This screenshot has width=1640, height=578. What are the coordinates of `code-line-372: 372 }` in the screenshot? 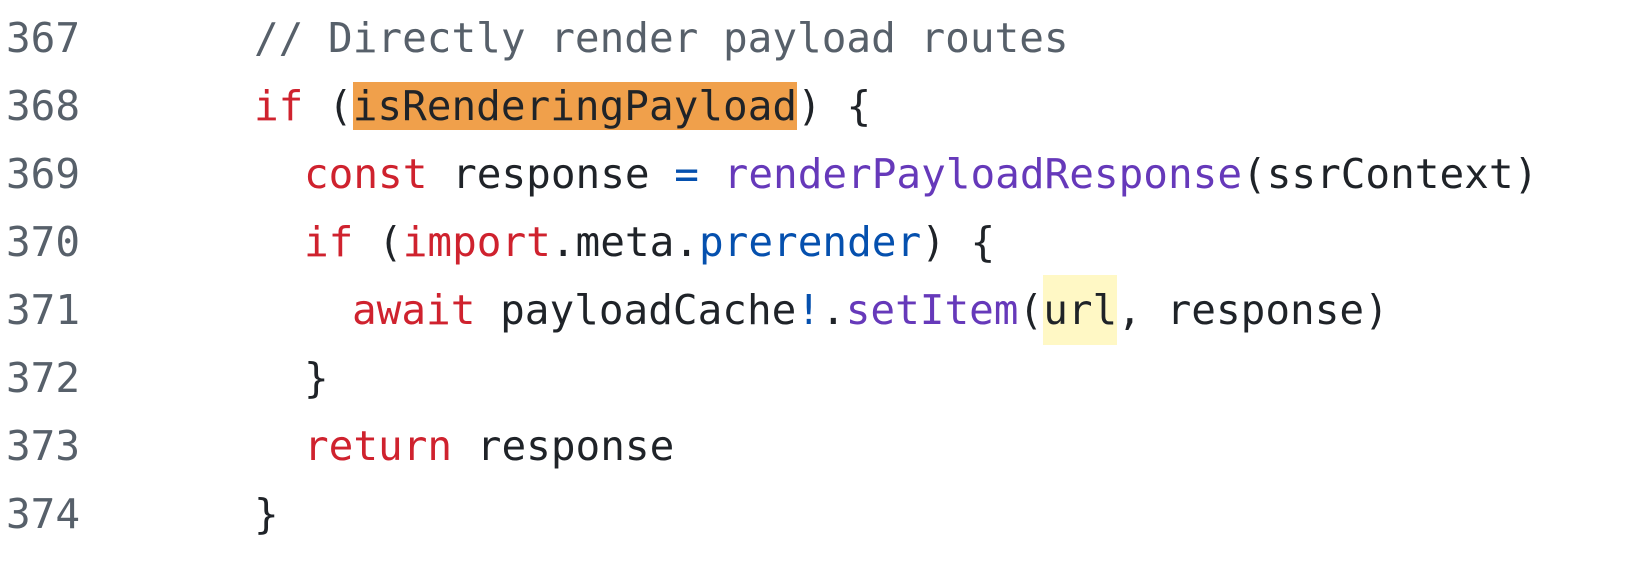 It's located at (820, 378).